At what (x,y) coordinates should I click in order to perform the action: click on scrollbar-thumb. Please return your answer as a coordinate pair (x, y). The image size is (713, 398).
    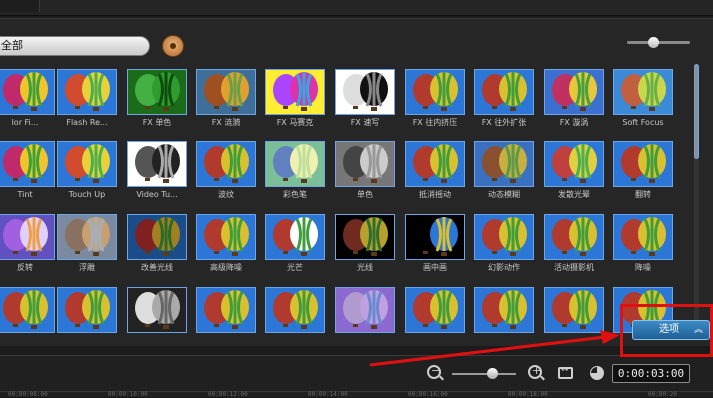
    Looking at the image, I should click on (696, 111).